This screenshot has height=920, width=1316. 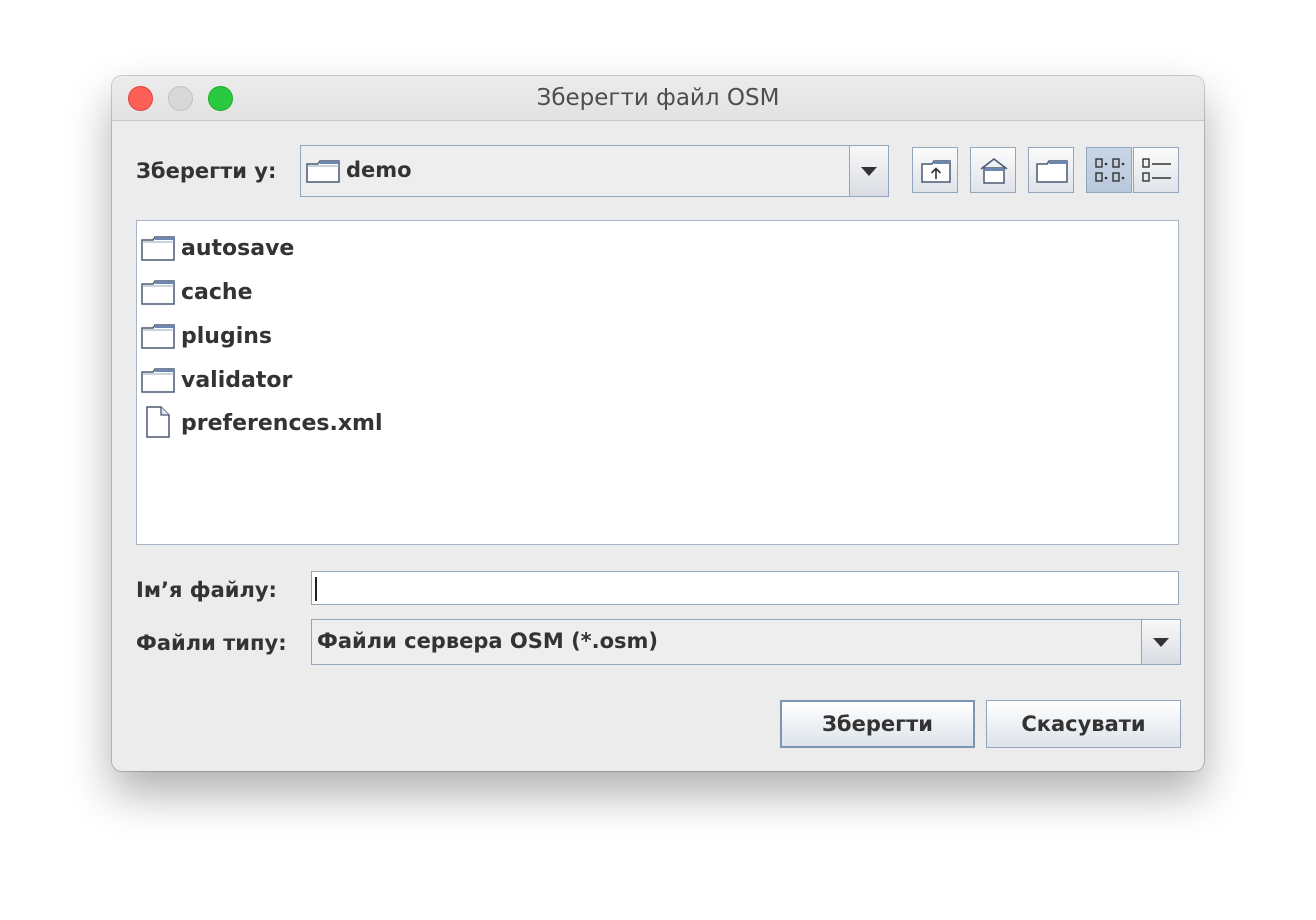 What do you see at coordinates (158, 424) in the screenshot?
I see `file-icon` at bounding box center [158, 424].